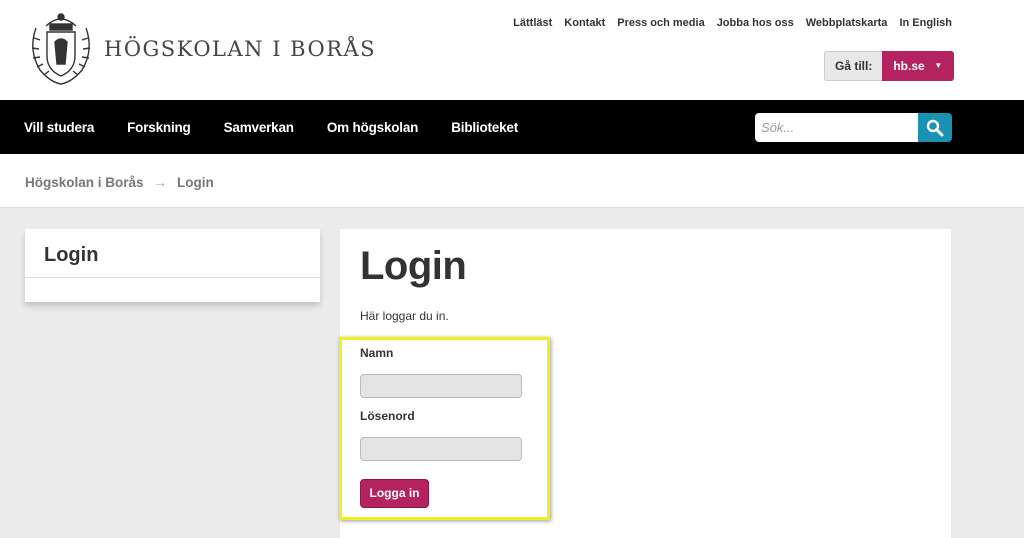 Image resolution: width=1024 pixels, height=538 pixels. What do you see at coordinates (61, 48) in the screenshot?
I see `crest-logo-icon` at bounding box center [61, 48].